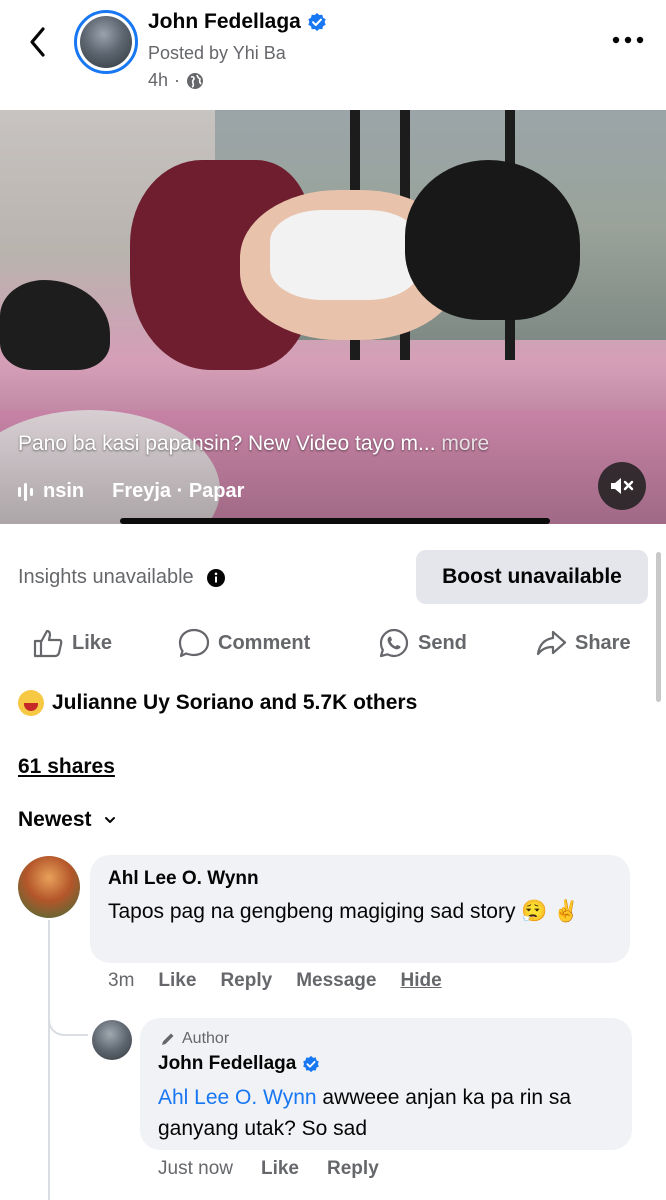 The height and width of the screenshot is (1200, 666). What do you see at coordinates (275, 981) in the screenshot?
I see `comment-actions: 3m Like Reply Message Hide` at bounding box center [275, 981].